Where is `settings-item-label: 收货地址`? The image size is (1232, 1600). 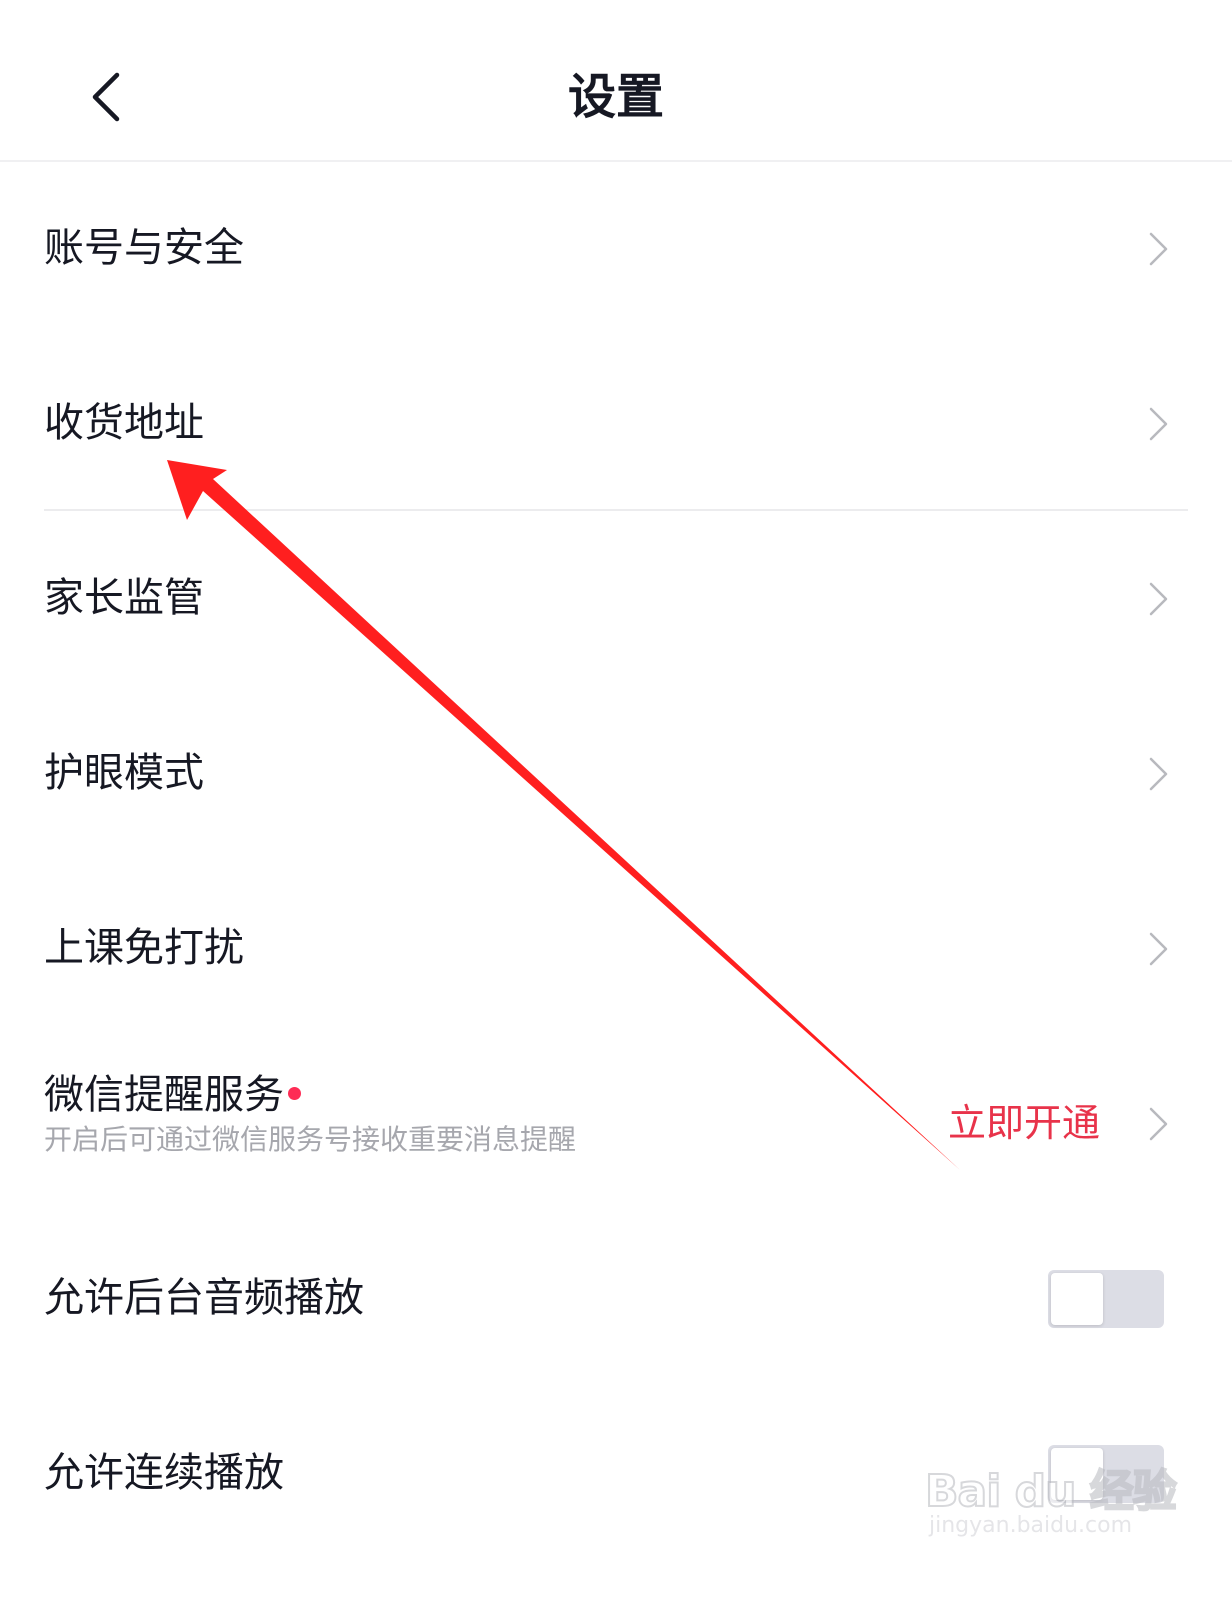 settings-item-label: 收货地址 is located at coordinates (124, 423).